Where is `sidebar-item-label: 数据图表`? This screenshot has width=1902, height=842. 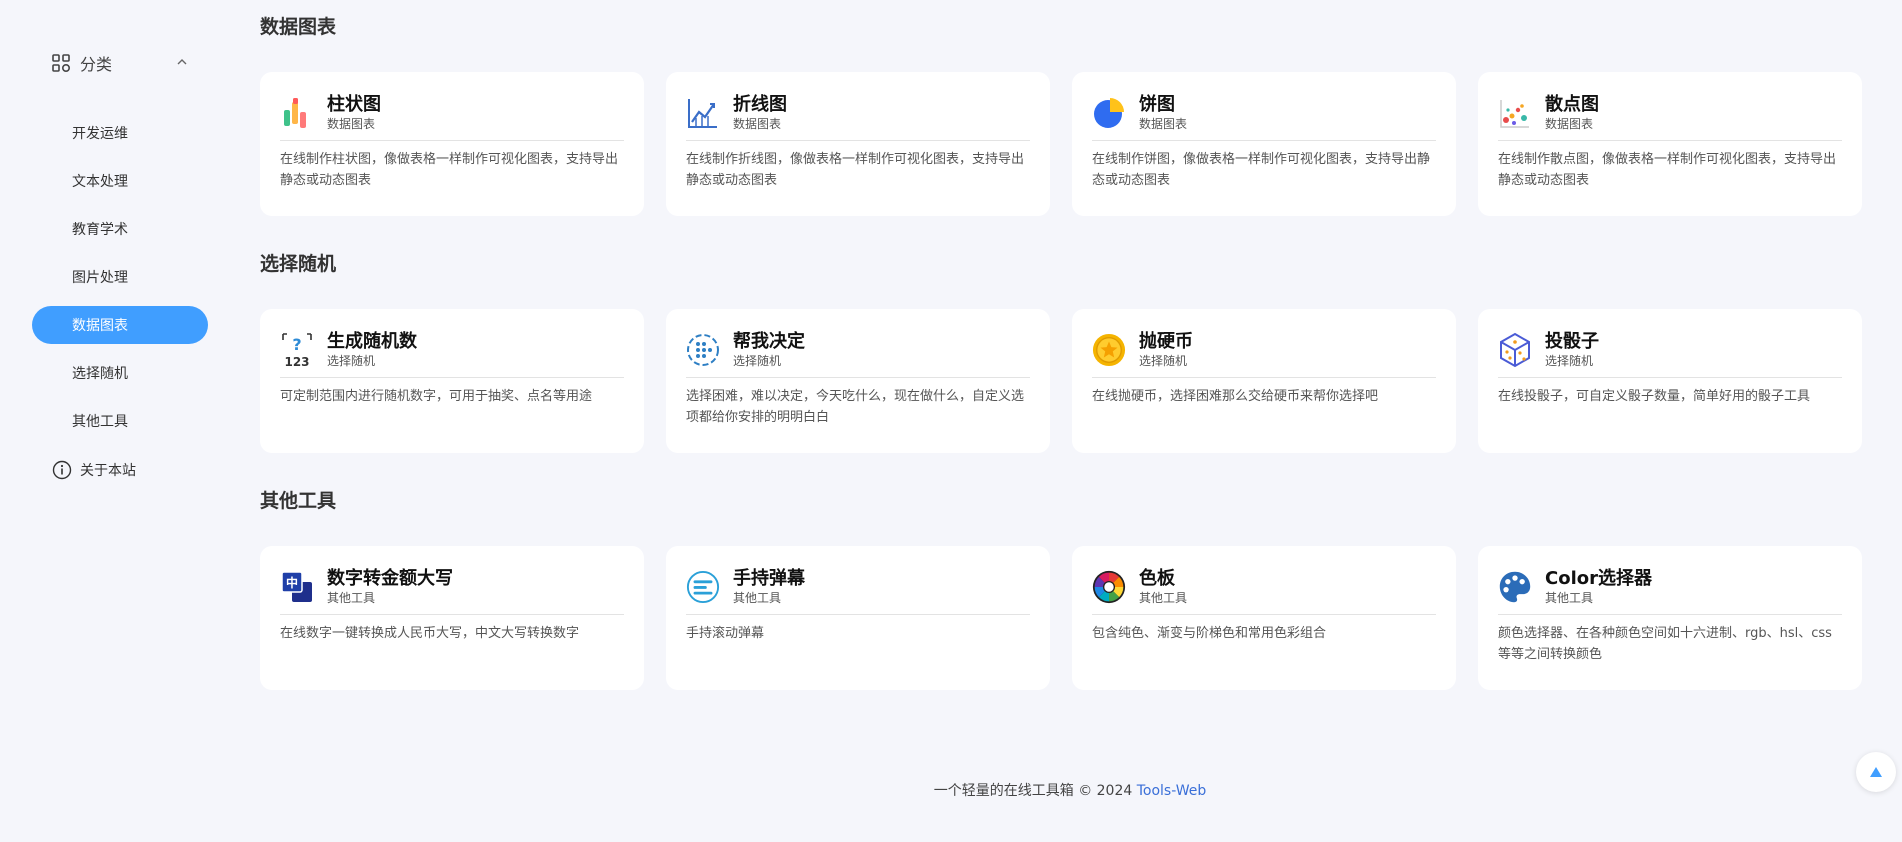 sidebar-item-label: 数据图表 is located at coordinates (100, 326).